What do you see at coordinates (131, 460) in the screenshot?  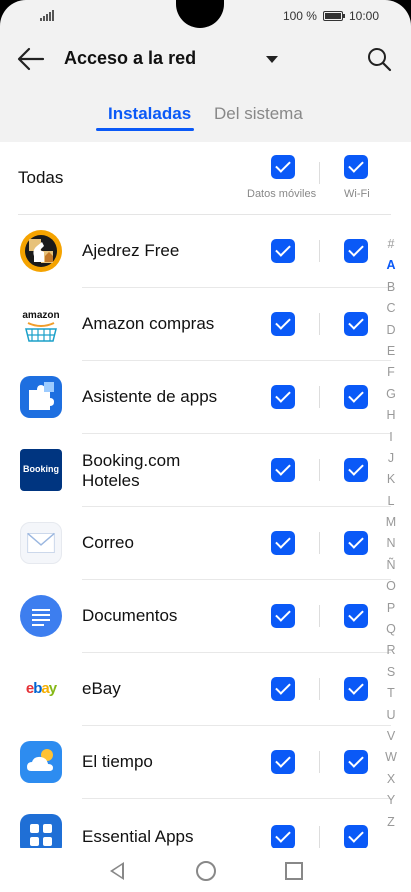 I see `app-name-line: Booking.com` at bounding box center [131, 460].